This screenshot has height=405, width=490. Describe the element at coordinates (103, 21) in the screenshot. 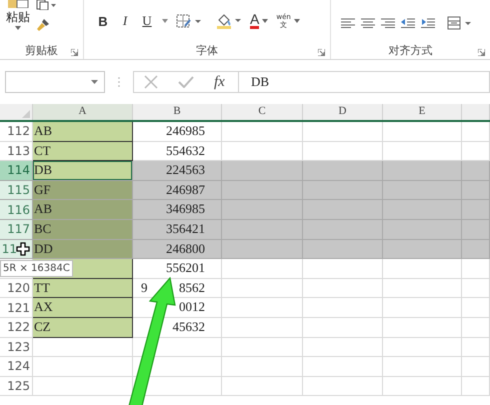

I see `bold-button: B` at that location.